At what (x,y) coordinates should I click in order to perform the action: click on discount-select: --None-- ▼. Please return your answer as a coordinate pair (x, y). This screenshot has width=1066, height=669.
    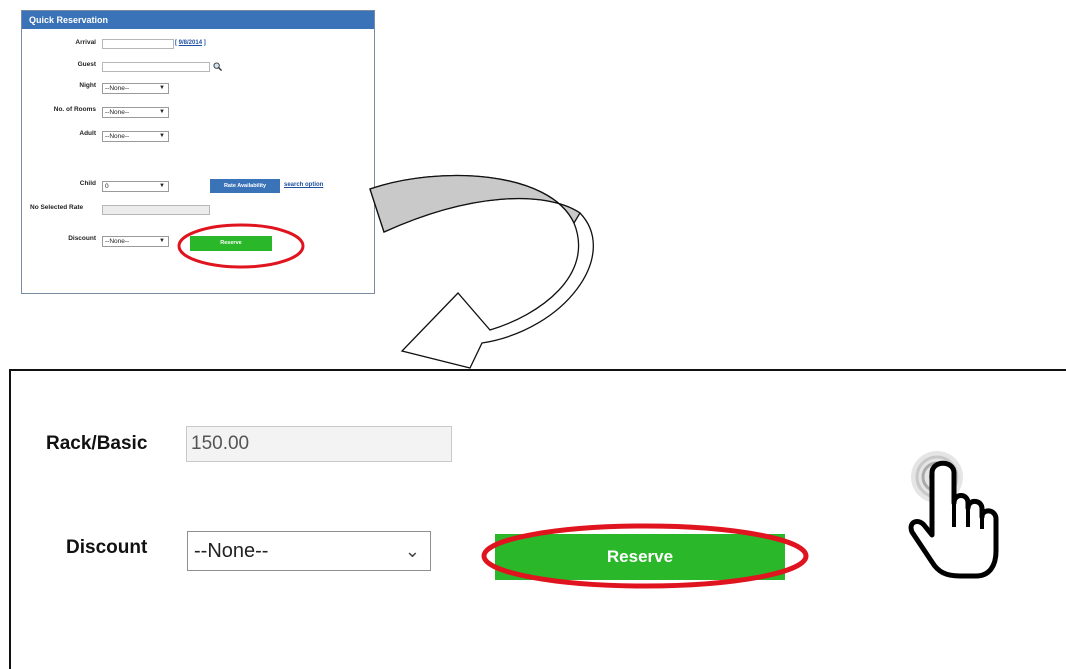
    Looking at the image, I should click on (135, 241).